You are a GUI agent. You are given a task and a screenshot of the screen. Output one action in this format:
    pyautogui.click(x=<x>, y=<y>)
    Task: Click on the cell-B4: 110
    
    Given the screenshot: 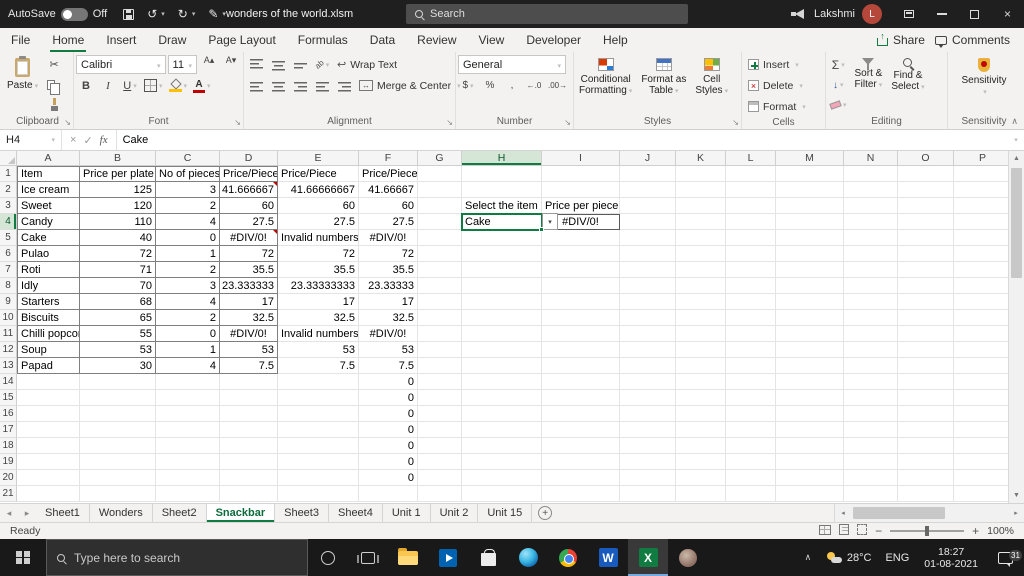 What is the action you would take?
    pyautogui.click(x=118, y=222)
    